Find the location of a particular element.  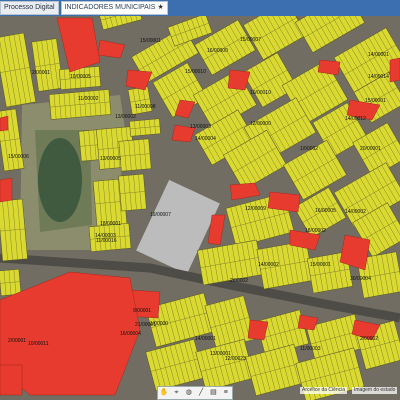

tab-indicadores-municipais: INDICADORES MUNICIPAIS ★ is located at coordinates (114, 8).